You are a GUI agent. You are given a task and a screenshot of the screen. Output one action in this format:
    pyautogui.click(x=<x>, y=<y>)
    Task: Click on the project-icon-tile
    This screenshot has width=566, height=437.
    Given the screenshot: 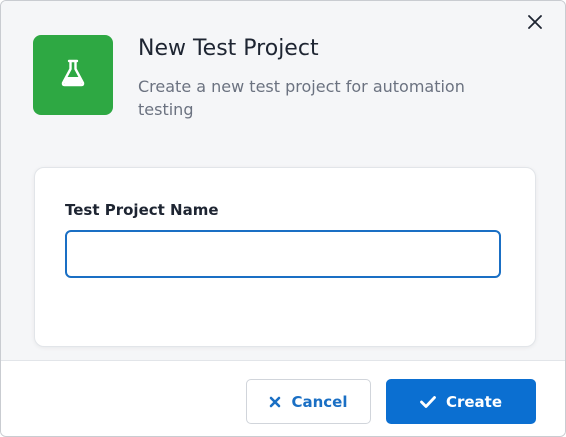 What is the action you would take?
    pyautogui.click(x=73, y=75)
    